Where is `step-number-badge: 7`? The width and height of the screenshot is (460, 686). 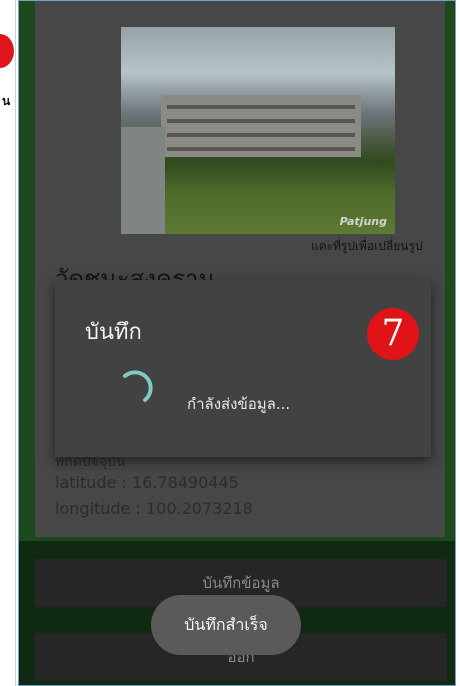 step-number-badge: 7 is located at coordinates (393, 334).